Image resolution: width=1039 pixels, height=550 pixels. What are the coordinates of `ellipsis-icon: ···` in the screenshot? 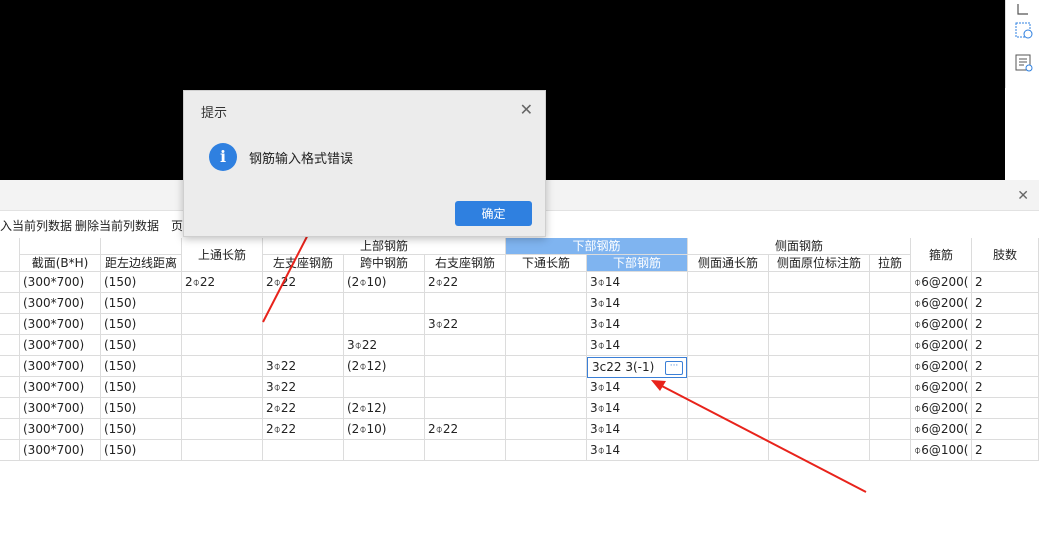 It's located at (674, 368).